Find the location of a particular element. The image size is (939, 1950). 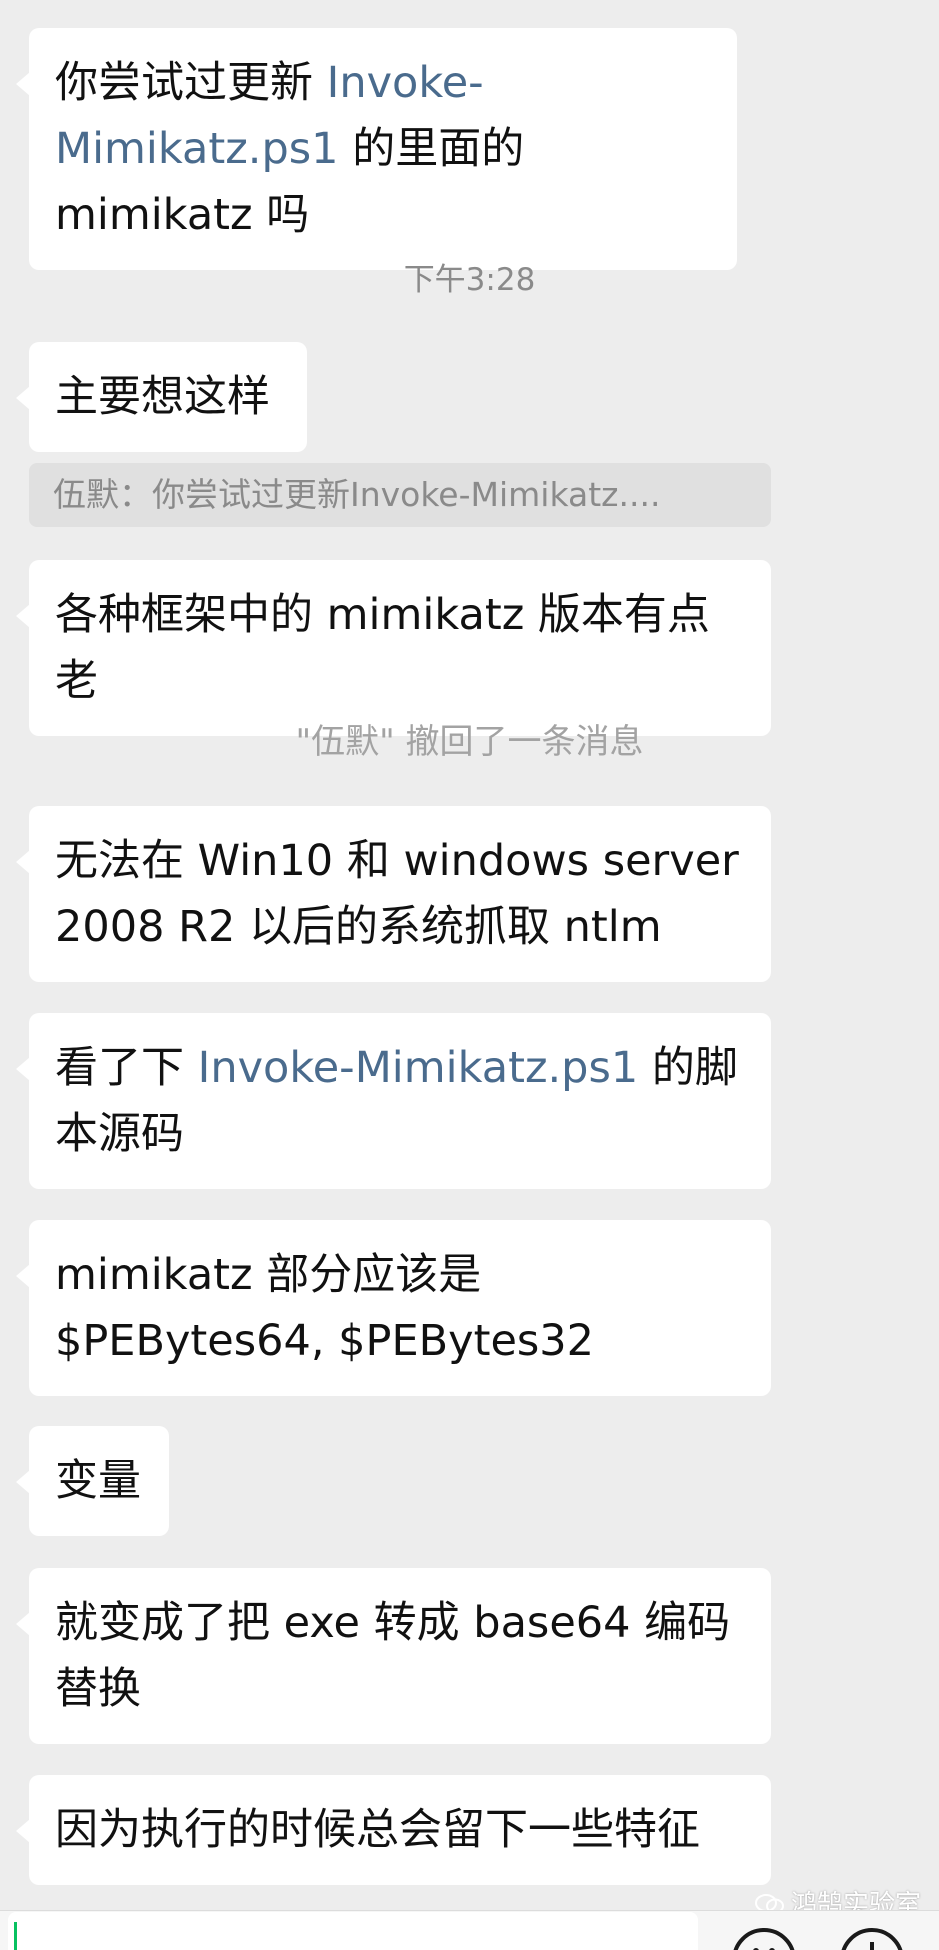

message-bubble: 因为执行的时候总会留下一些特征 is located at coordinates (393, 1830).